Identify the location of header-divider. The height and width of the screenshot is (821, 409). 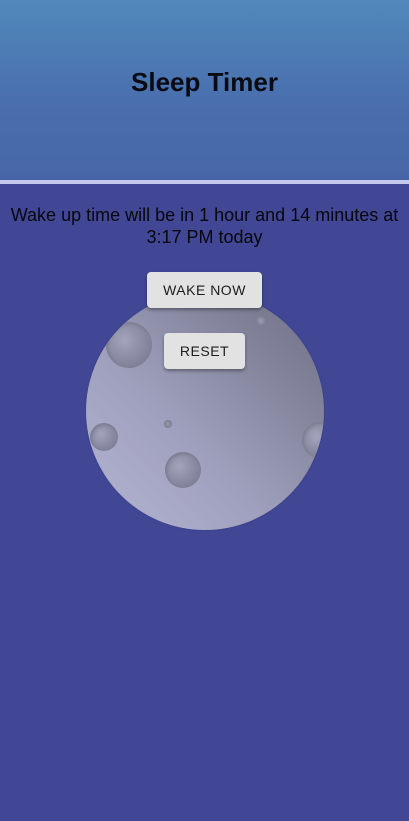
(204, 182).